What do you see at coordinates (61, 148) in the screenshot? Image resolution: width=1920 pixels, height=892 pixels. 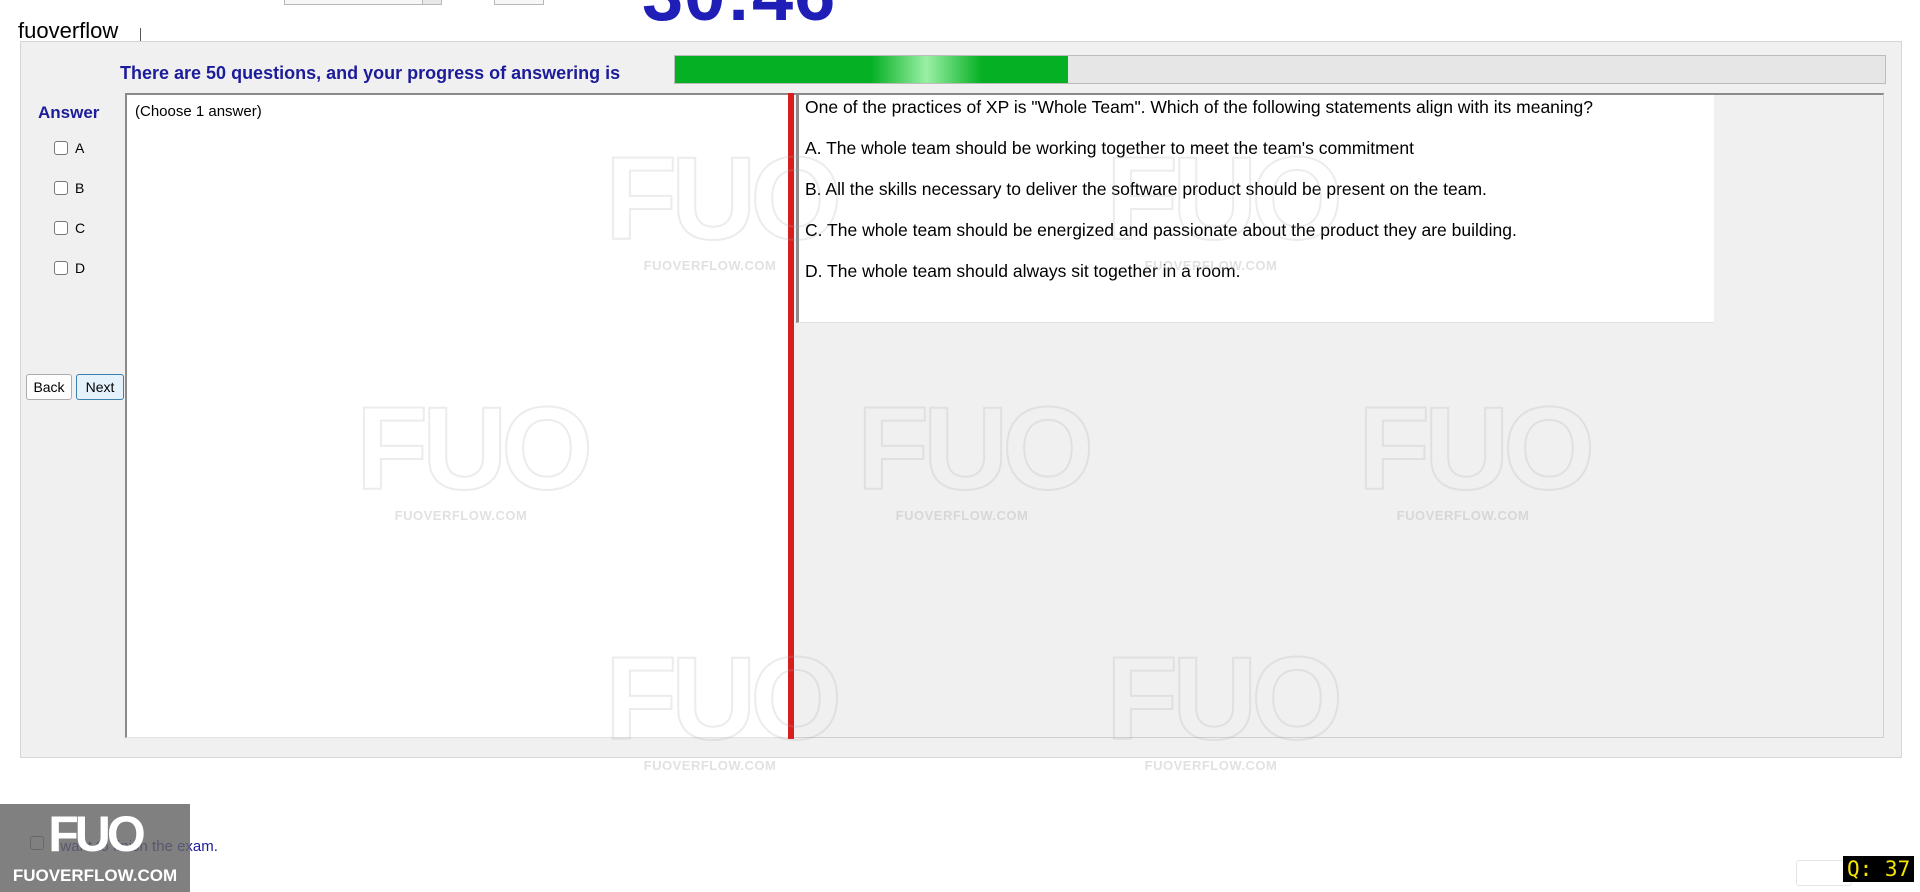 I see `checkbox-a` at bounding box center [61, 148].